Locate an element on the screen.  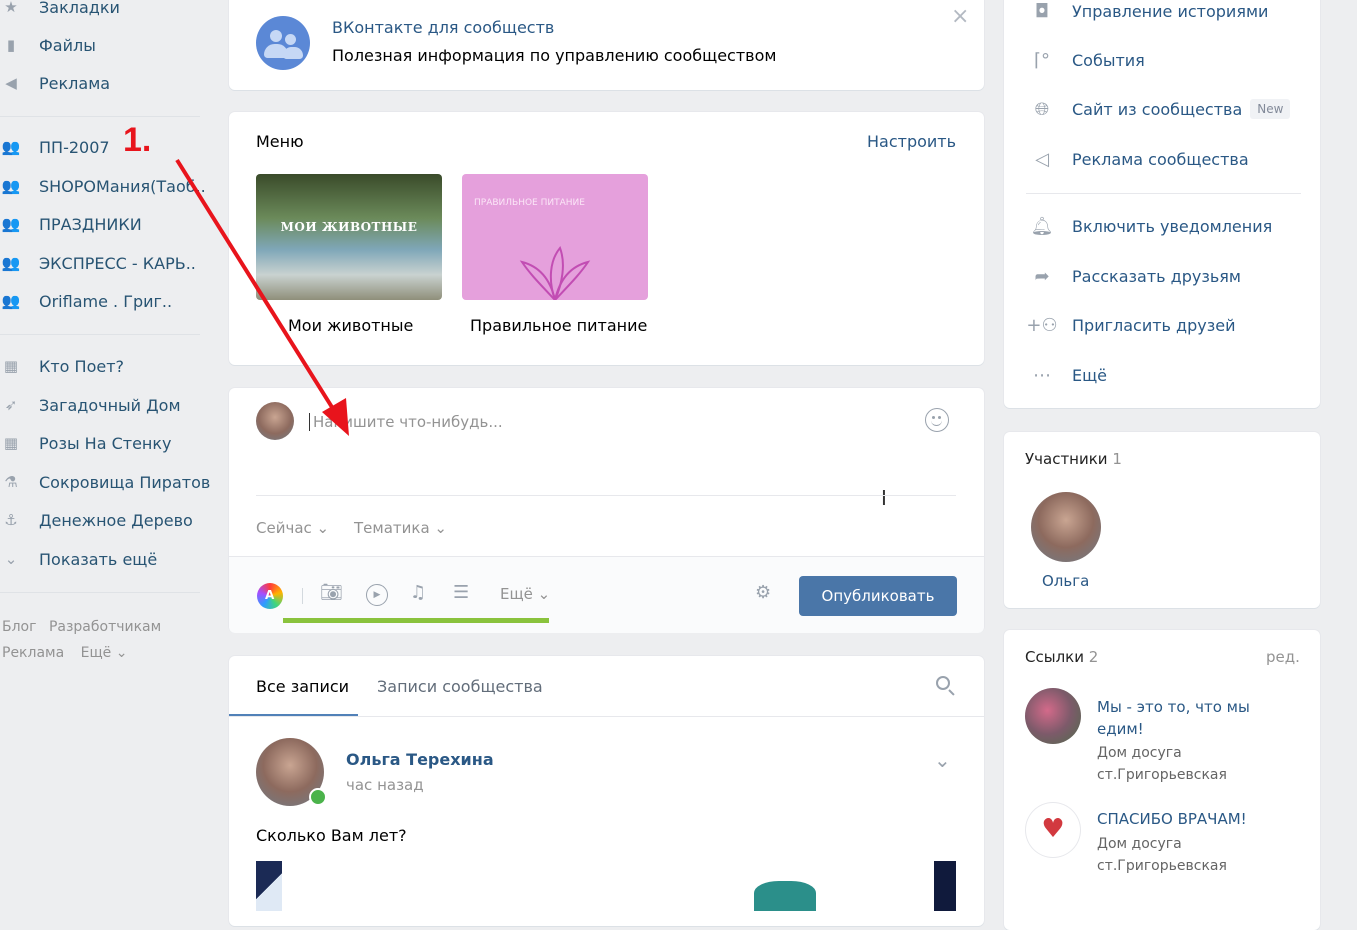
community-site-item: 🌐︎ Сайт из сообщества New is located at coordinates (1157, 109).